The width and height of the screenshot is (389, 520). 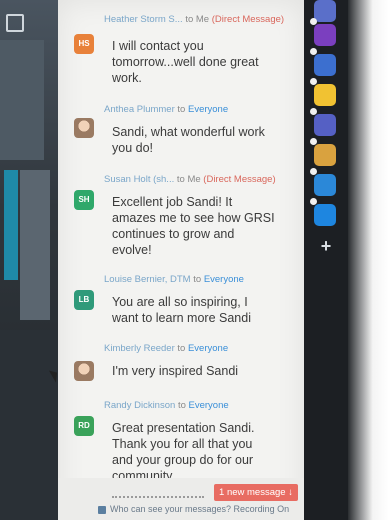 What do you see at coordinates (188, 140) in the screenshot?
I see `message-body: Sandi, what wonderful work you do!` at bounding box center [188, 140].